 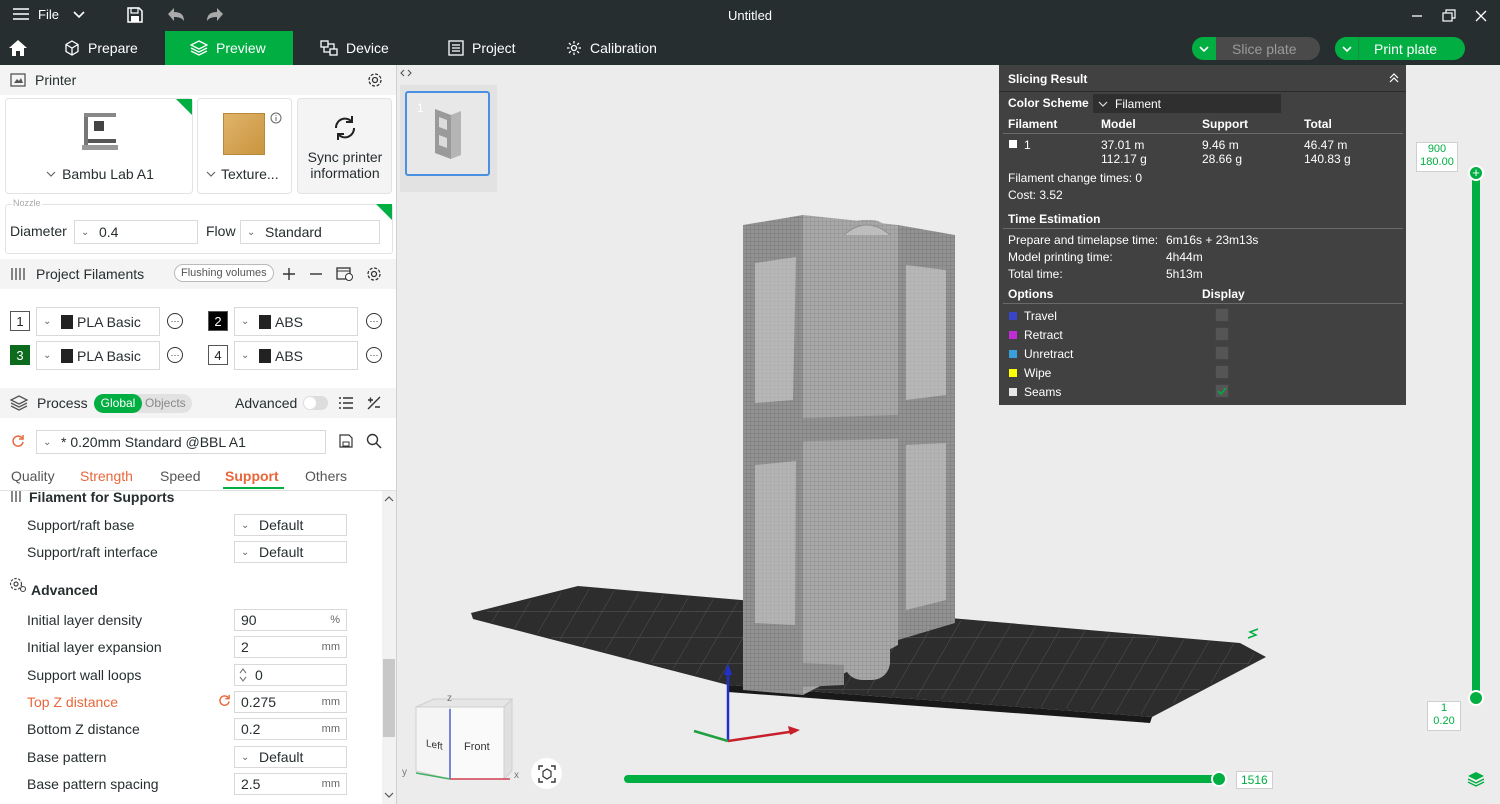 I want to click on redo-icon, so click(x=215, y=15).